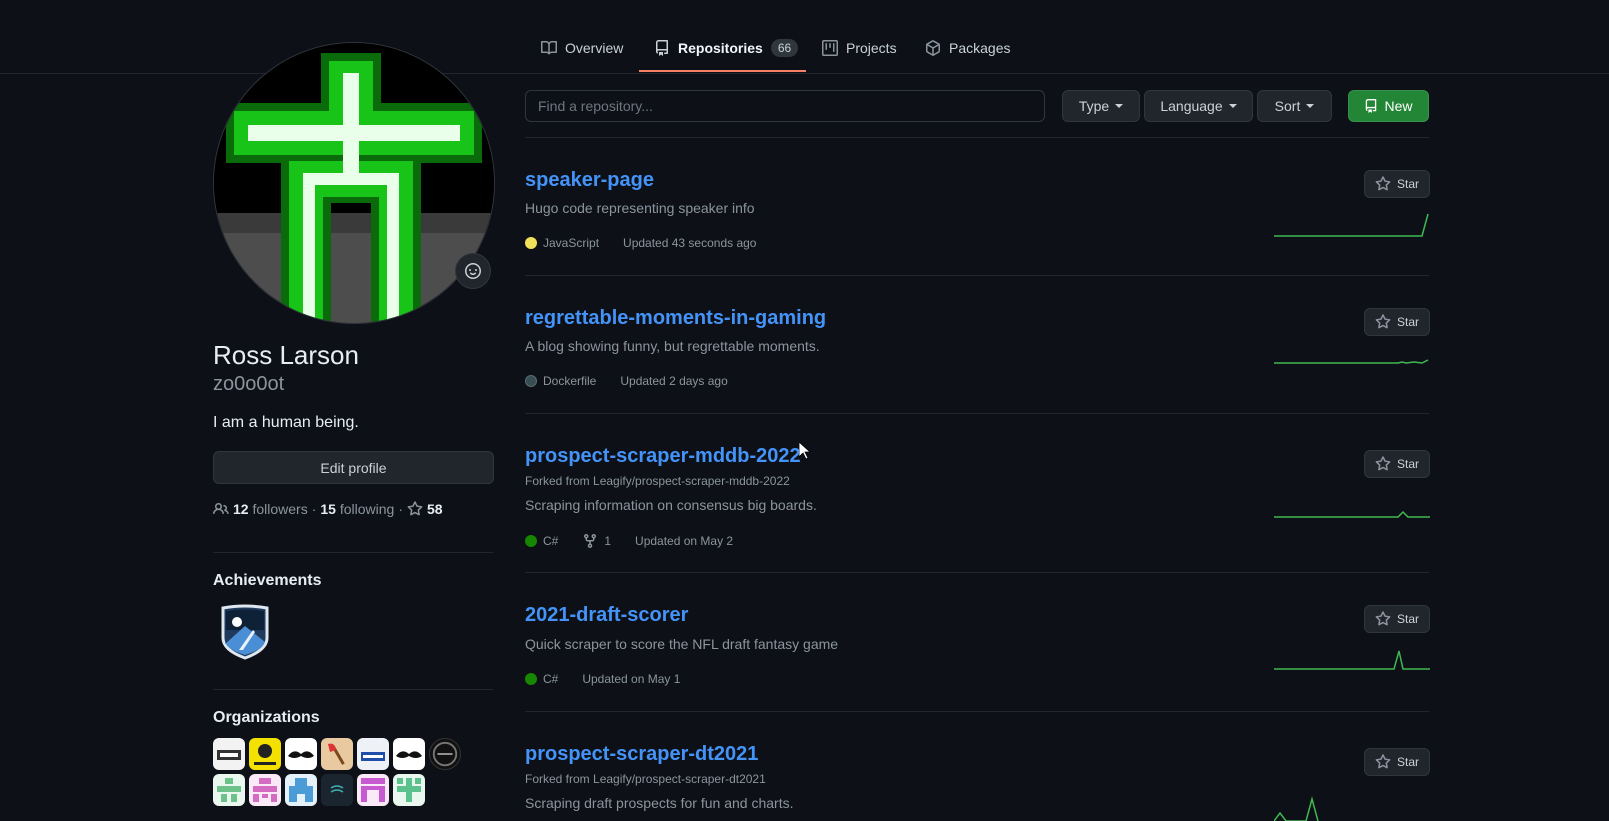 The image size is (1609, 821). I want to click on repo-updated: Updated 2 days ago, so click(674, 381).